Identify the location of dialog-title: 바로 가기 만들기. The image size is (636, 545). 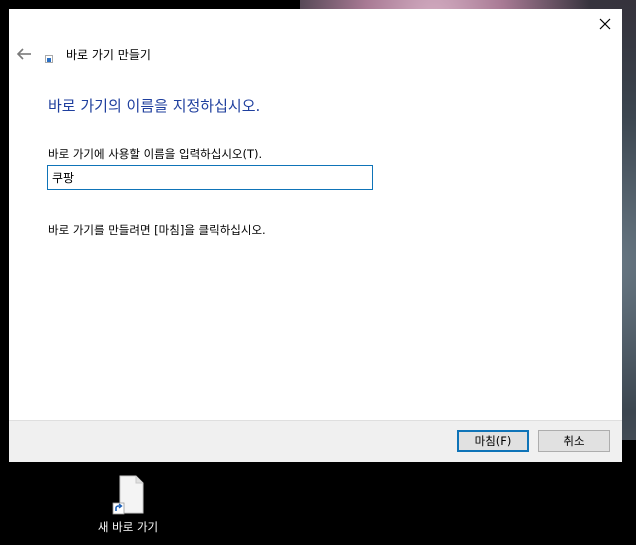
(108, 55).